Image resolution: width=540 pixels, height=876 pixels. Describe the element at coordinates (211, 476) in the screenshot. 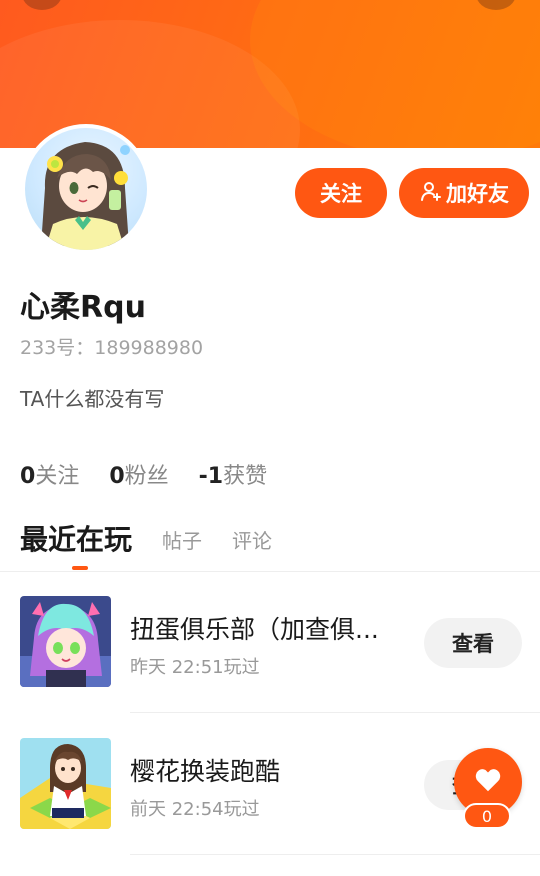

I see `stat-likes-count: -1` at that location.